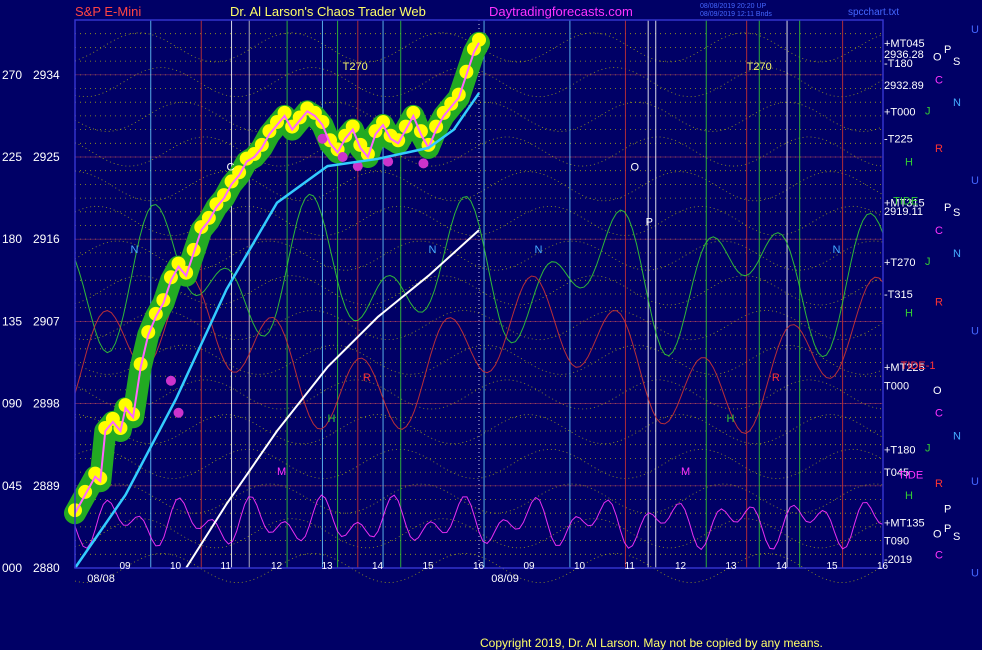  Describe the element at coordinates (505, 579) in the screenshot. I see `date-label: 08/09` at that location.